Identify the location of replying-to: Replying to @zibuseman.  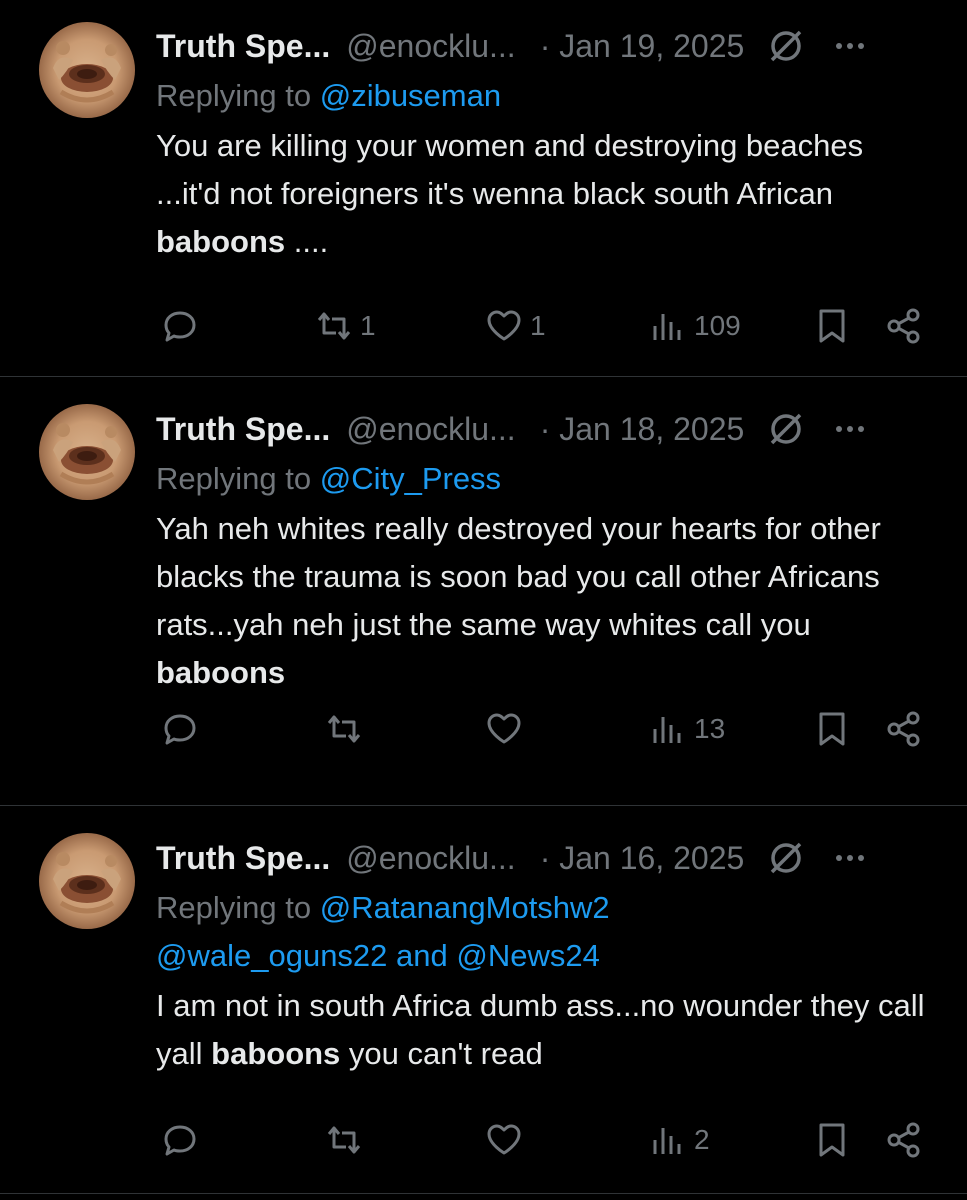
(541, 96).